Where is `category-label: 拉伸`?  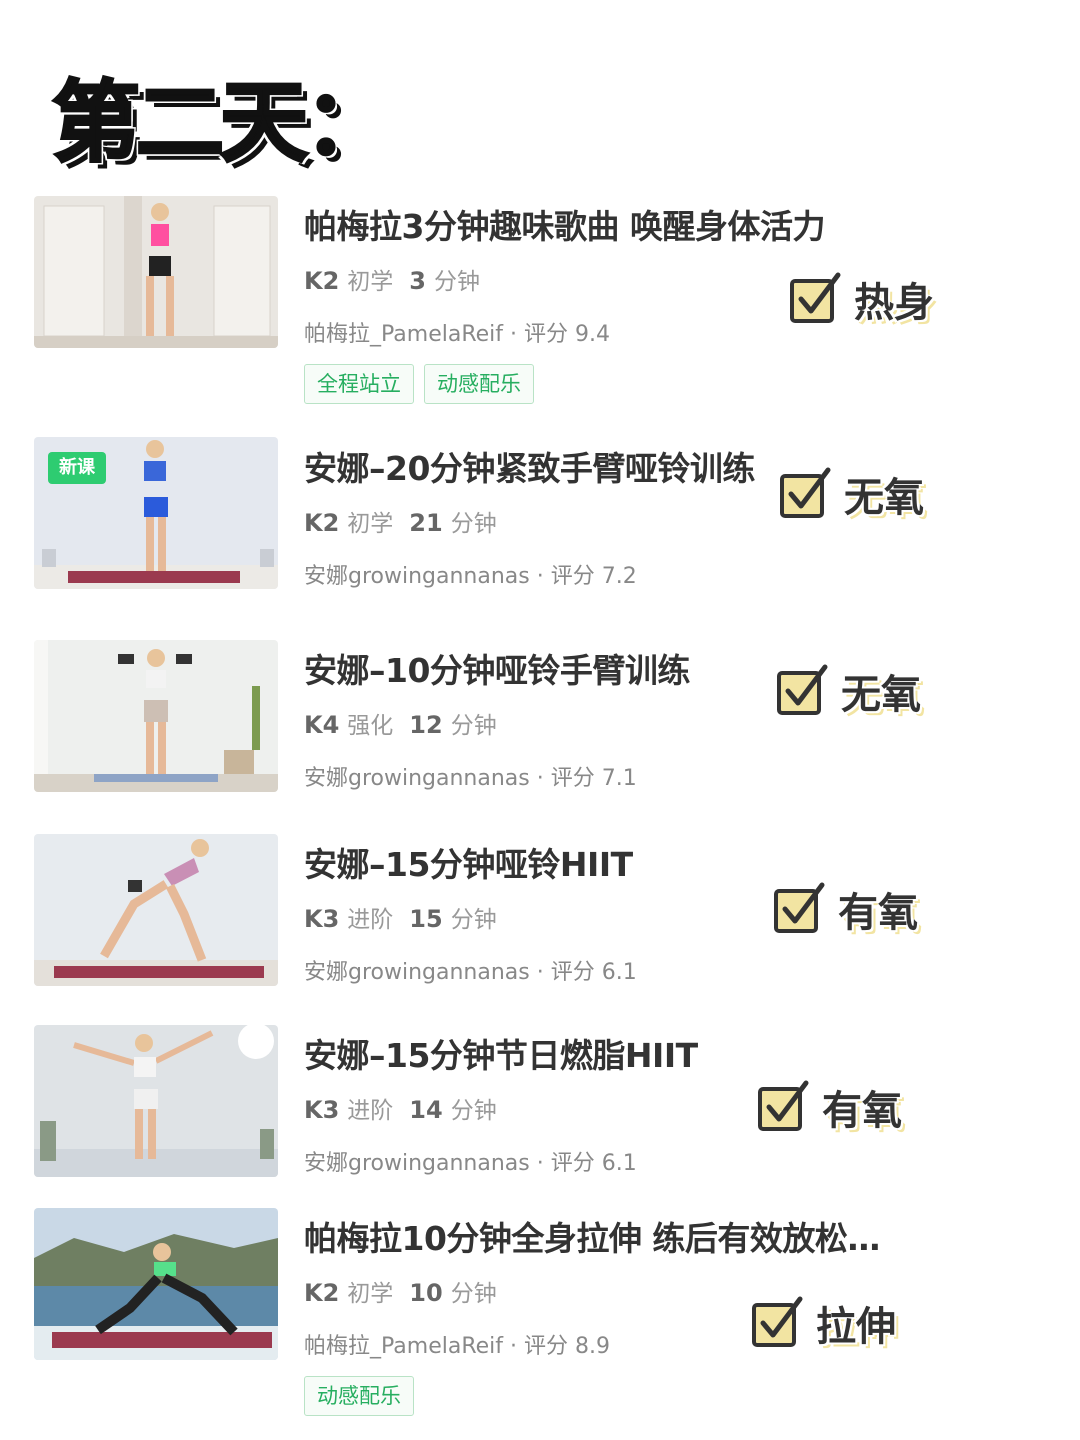
category-label: 拉伸 is located at coordinates (856, 1327).